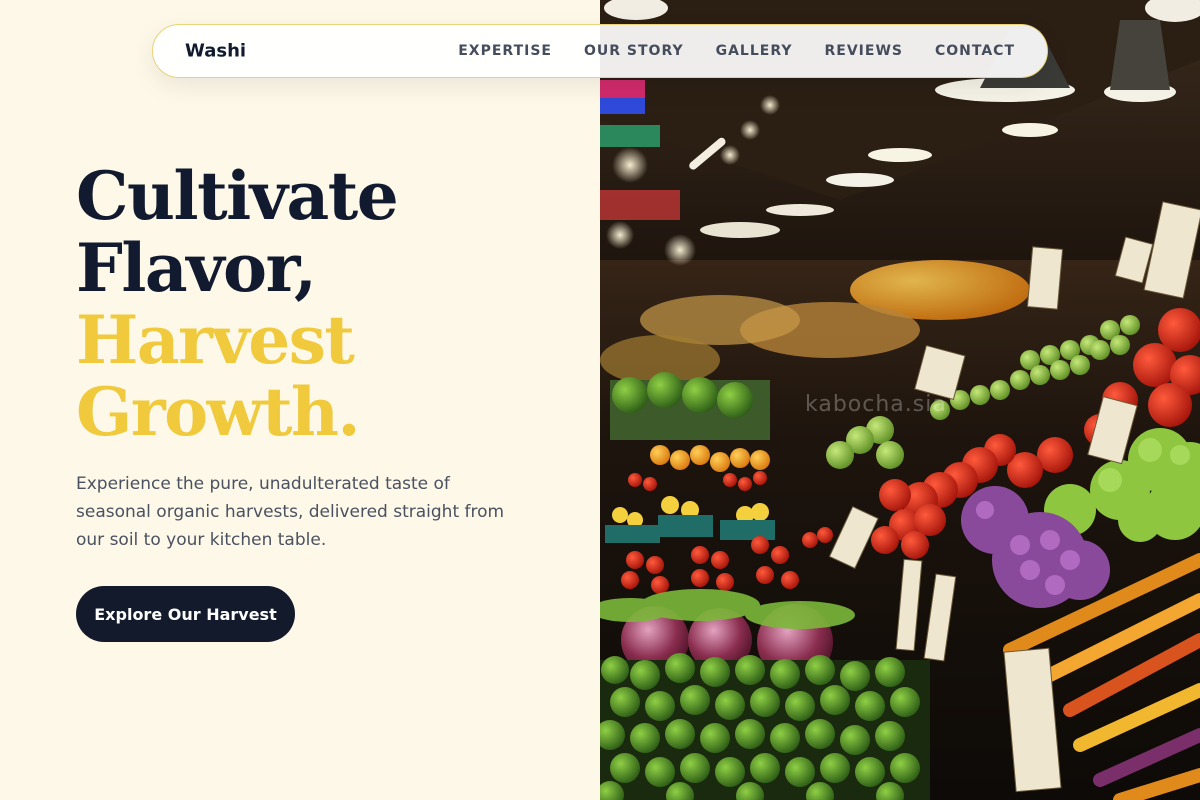  Describe the element at coordinates (215, 51) in the screenshot. I see `brand-logo: Washi` at that location.